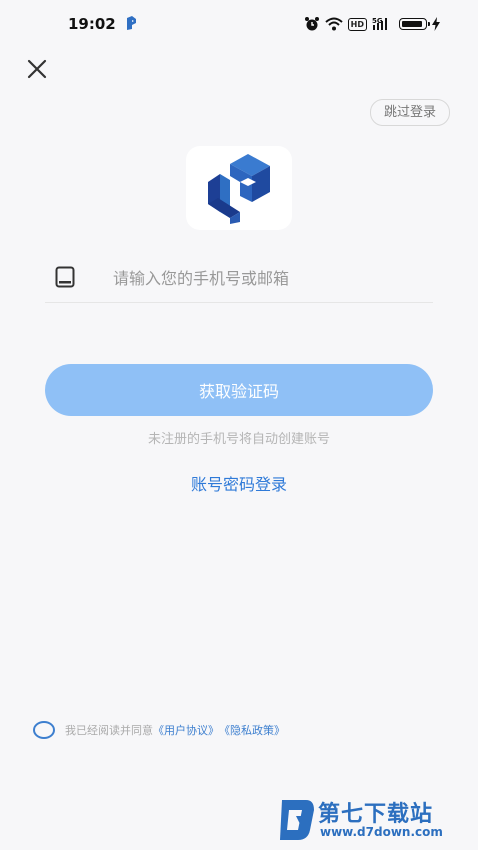 This screenshot has height=850, width=478. I want to click on watermark-url: www.d7down.com, so click(381, 832).